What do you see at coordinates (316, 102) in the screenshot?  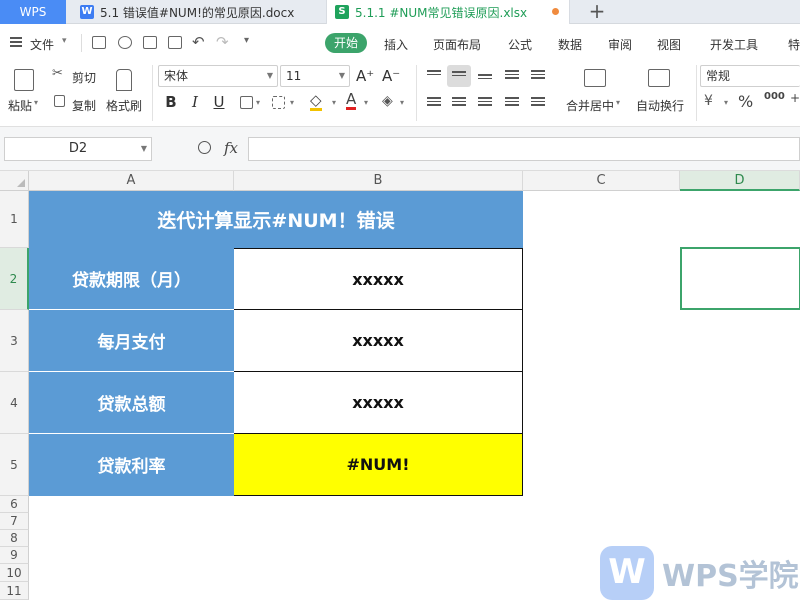 I see `fill-color-icon: ◇` at bounding box center [316, 102].